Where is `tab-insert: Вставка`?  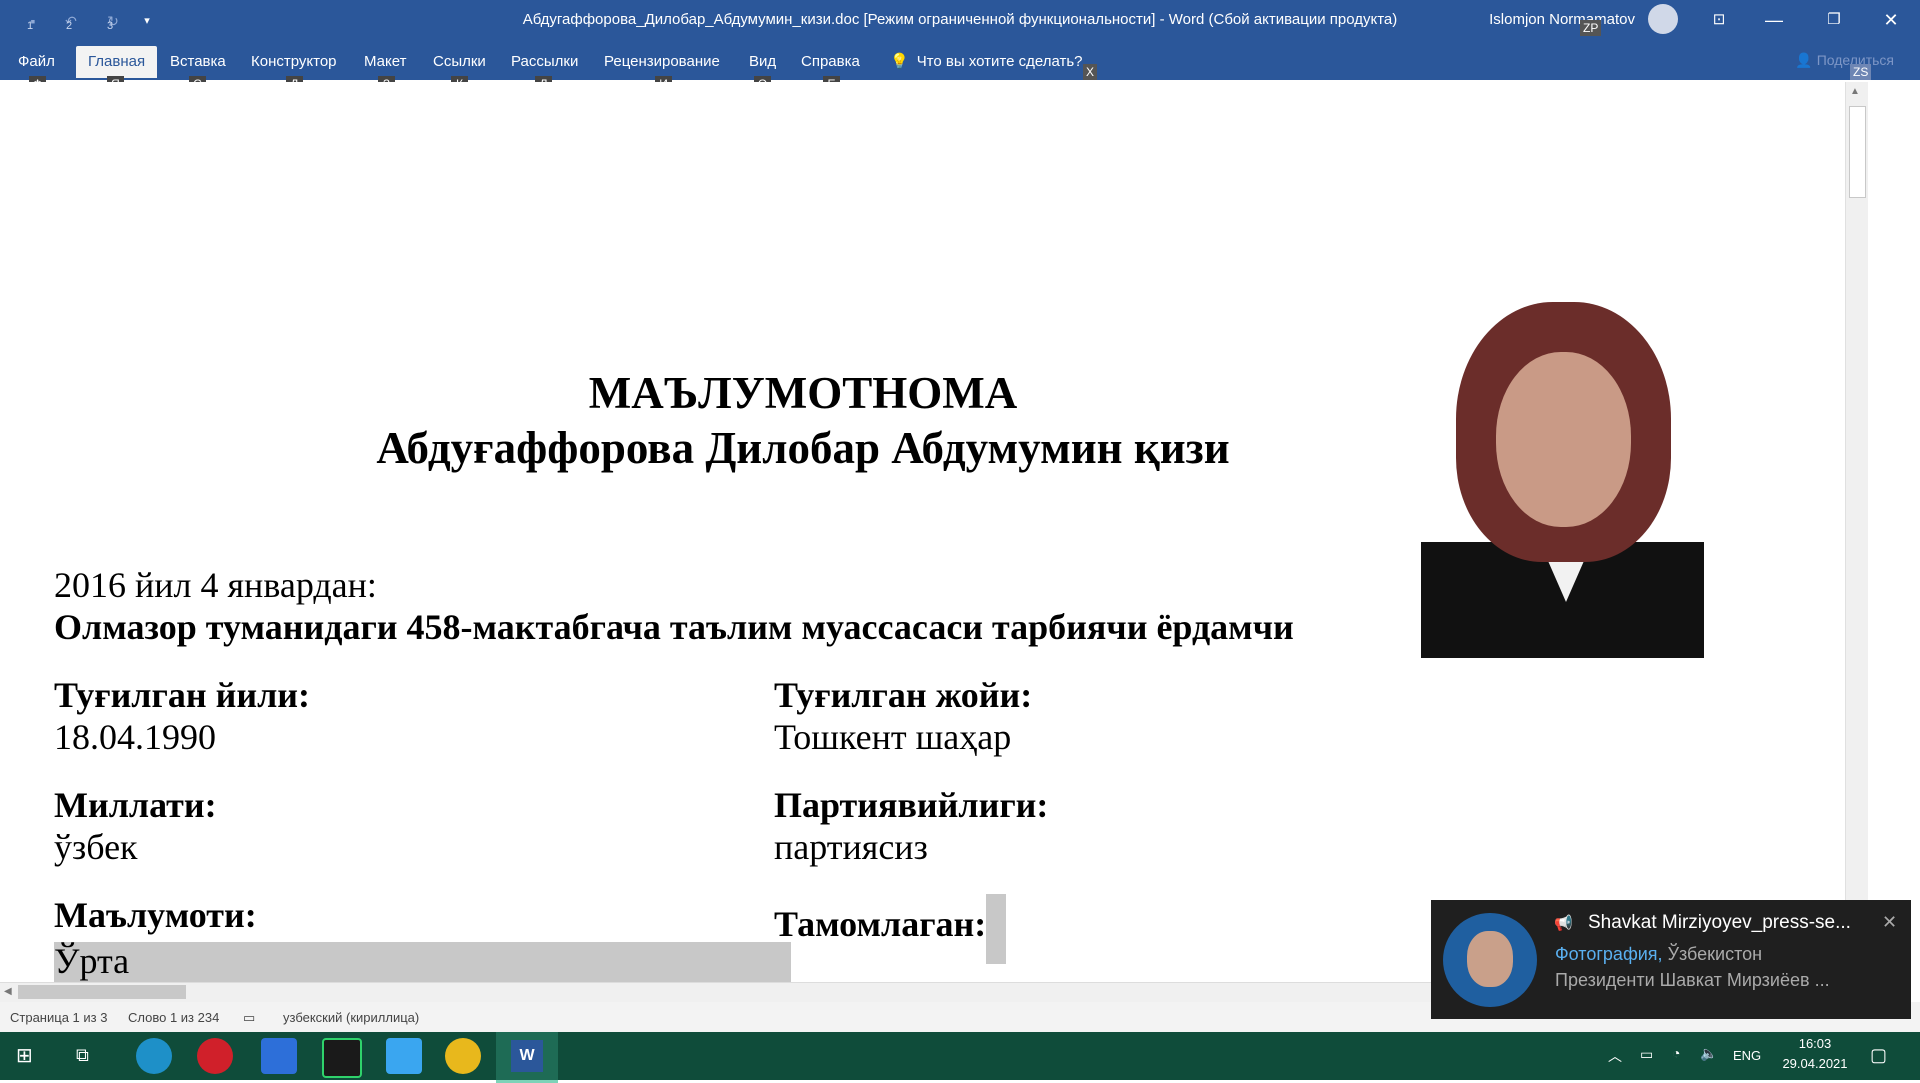
tab-insert: Вставка is located at coordinates (198, 62).